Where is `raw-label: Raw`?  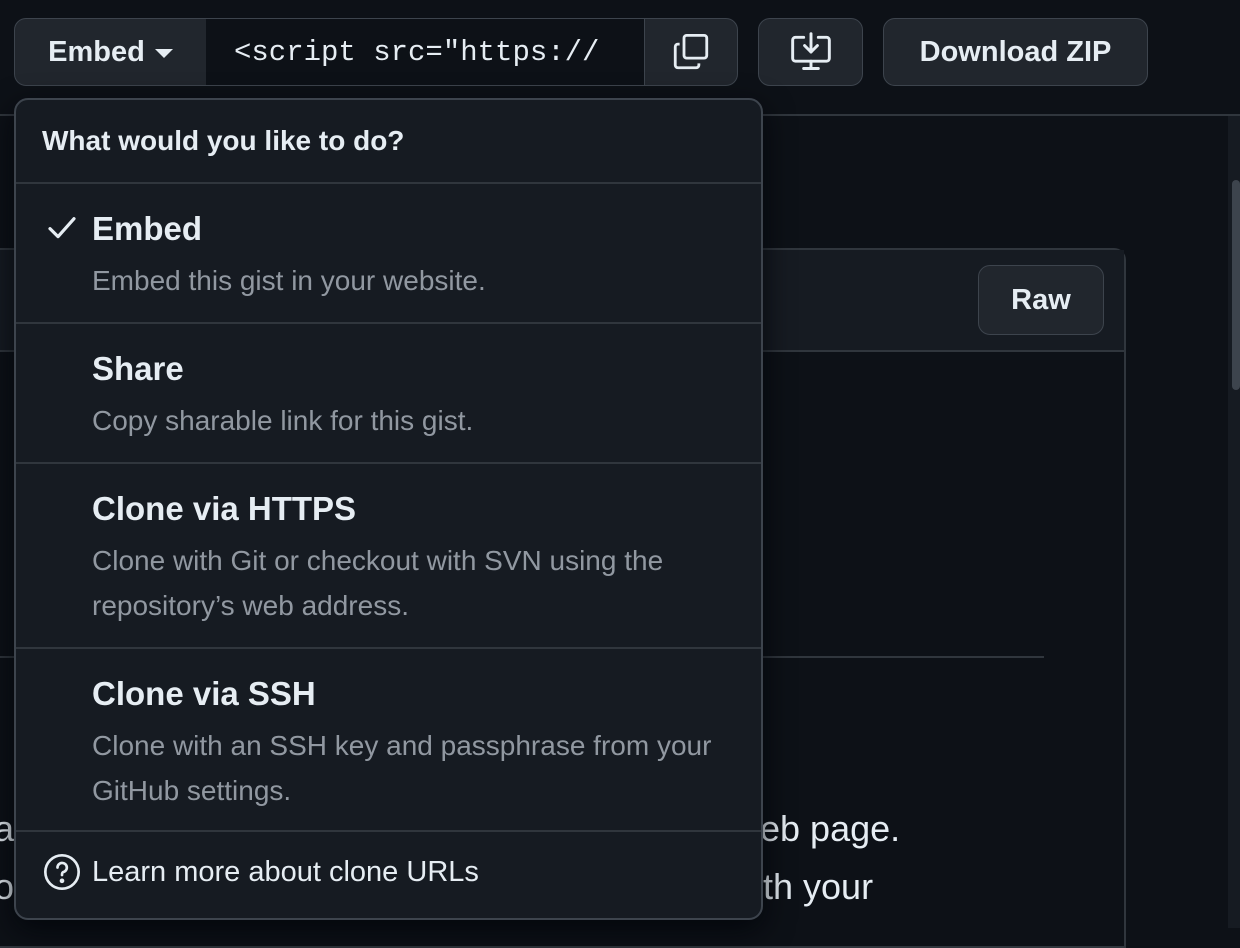 raw-label: Raw is located at coordinates (1041, 299).